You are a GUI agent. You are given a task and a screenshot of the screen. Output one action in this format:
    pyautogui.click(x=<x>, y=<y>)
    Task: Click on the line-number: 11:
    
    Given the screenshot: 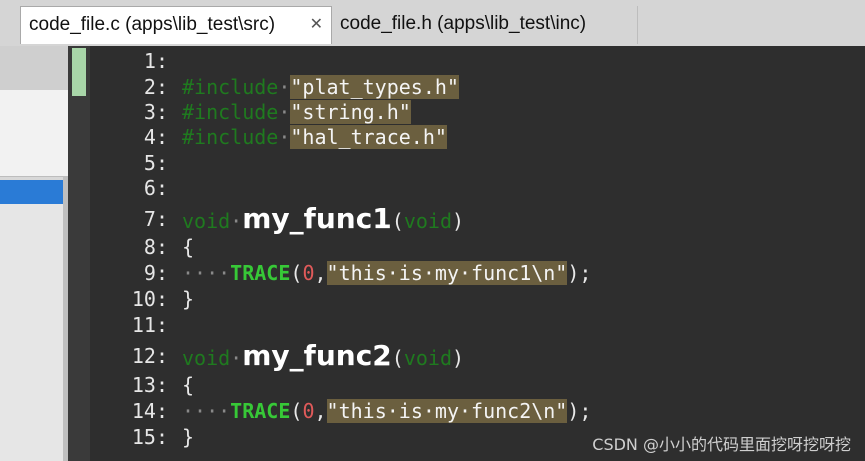 What is the action you would take?
    pyautogui.click(x=149, y=325)
    